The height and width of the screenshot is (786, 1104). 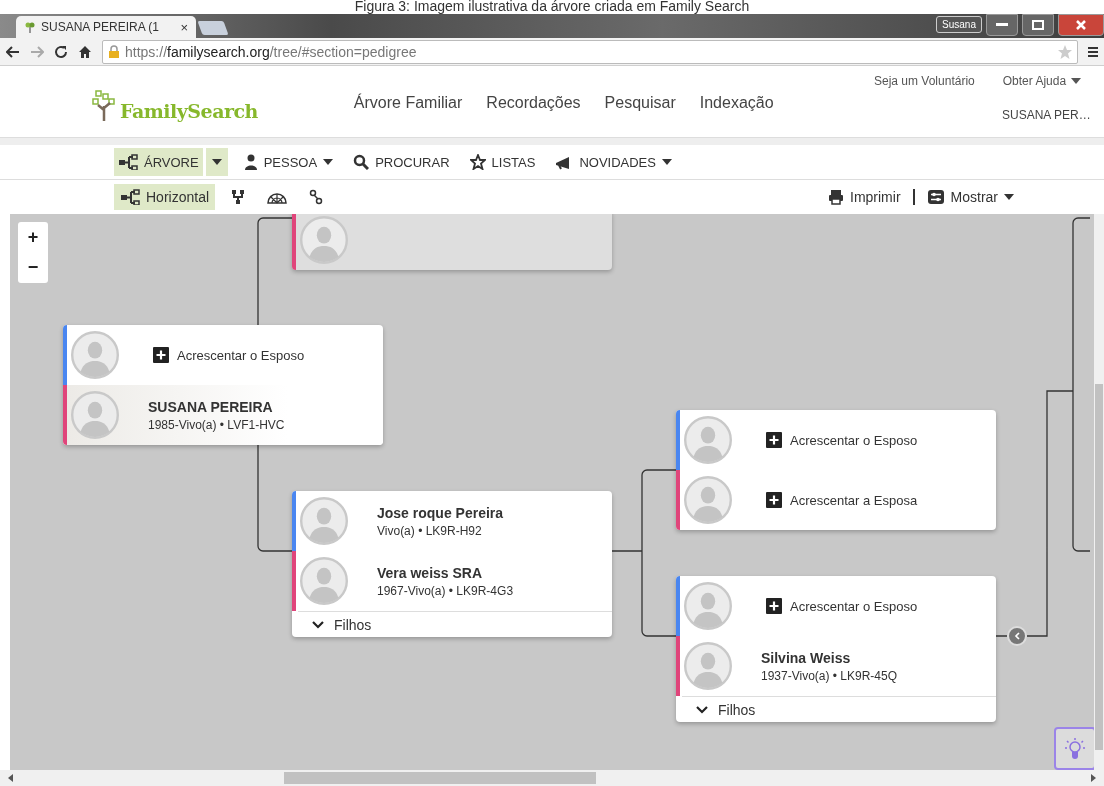 What do you see at coordinates (445, 572) in the screenshot?
I see `person-name: Vera weiss SRA` at bounding box center [445, 572].